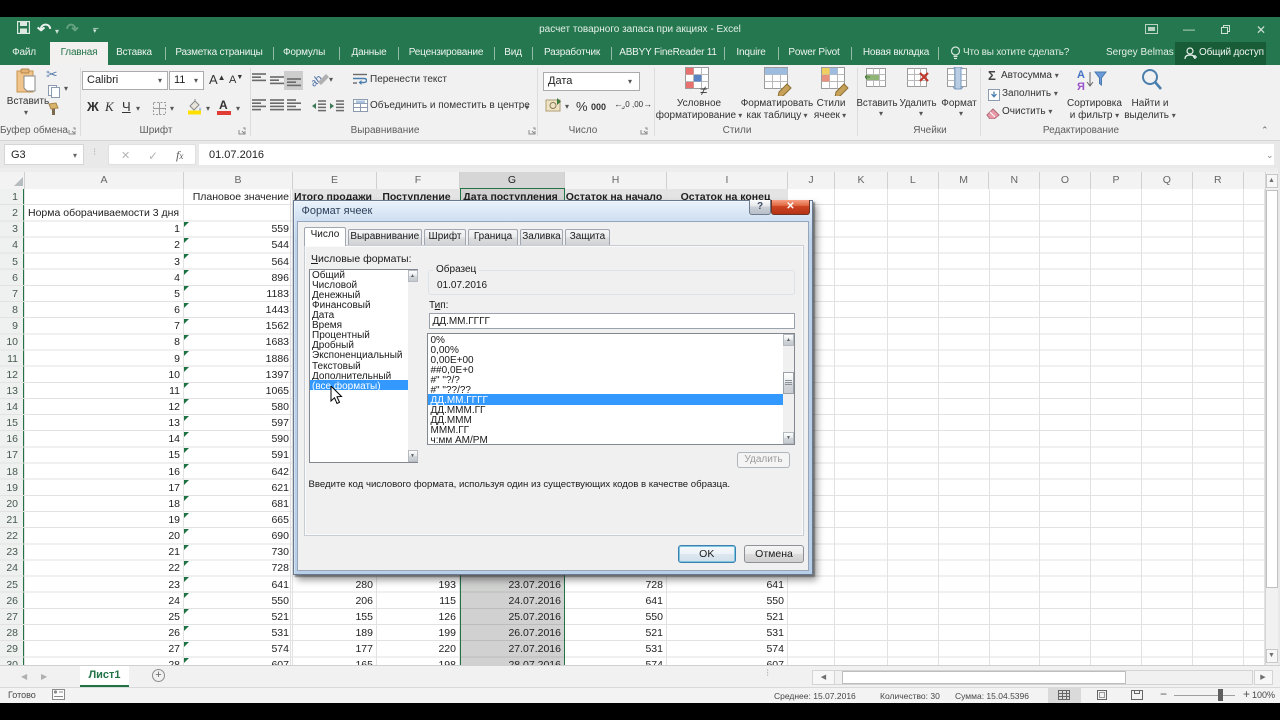 The height and width of the screenshot is (720, 1280). I want to click on svg-text: А, so click(1081, 75).